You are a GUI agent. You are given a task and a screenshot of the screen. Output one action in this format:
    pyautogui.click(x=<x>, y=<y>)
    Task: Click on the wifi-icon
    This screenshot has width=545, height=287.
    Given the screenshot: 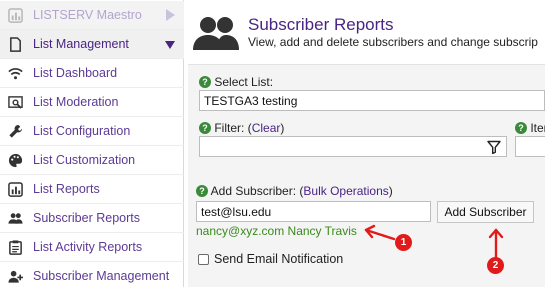 What is the action you would take?
    pyautogui.click(x=15, y=73)
    